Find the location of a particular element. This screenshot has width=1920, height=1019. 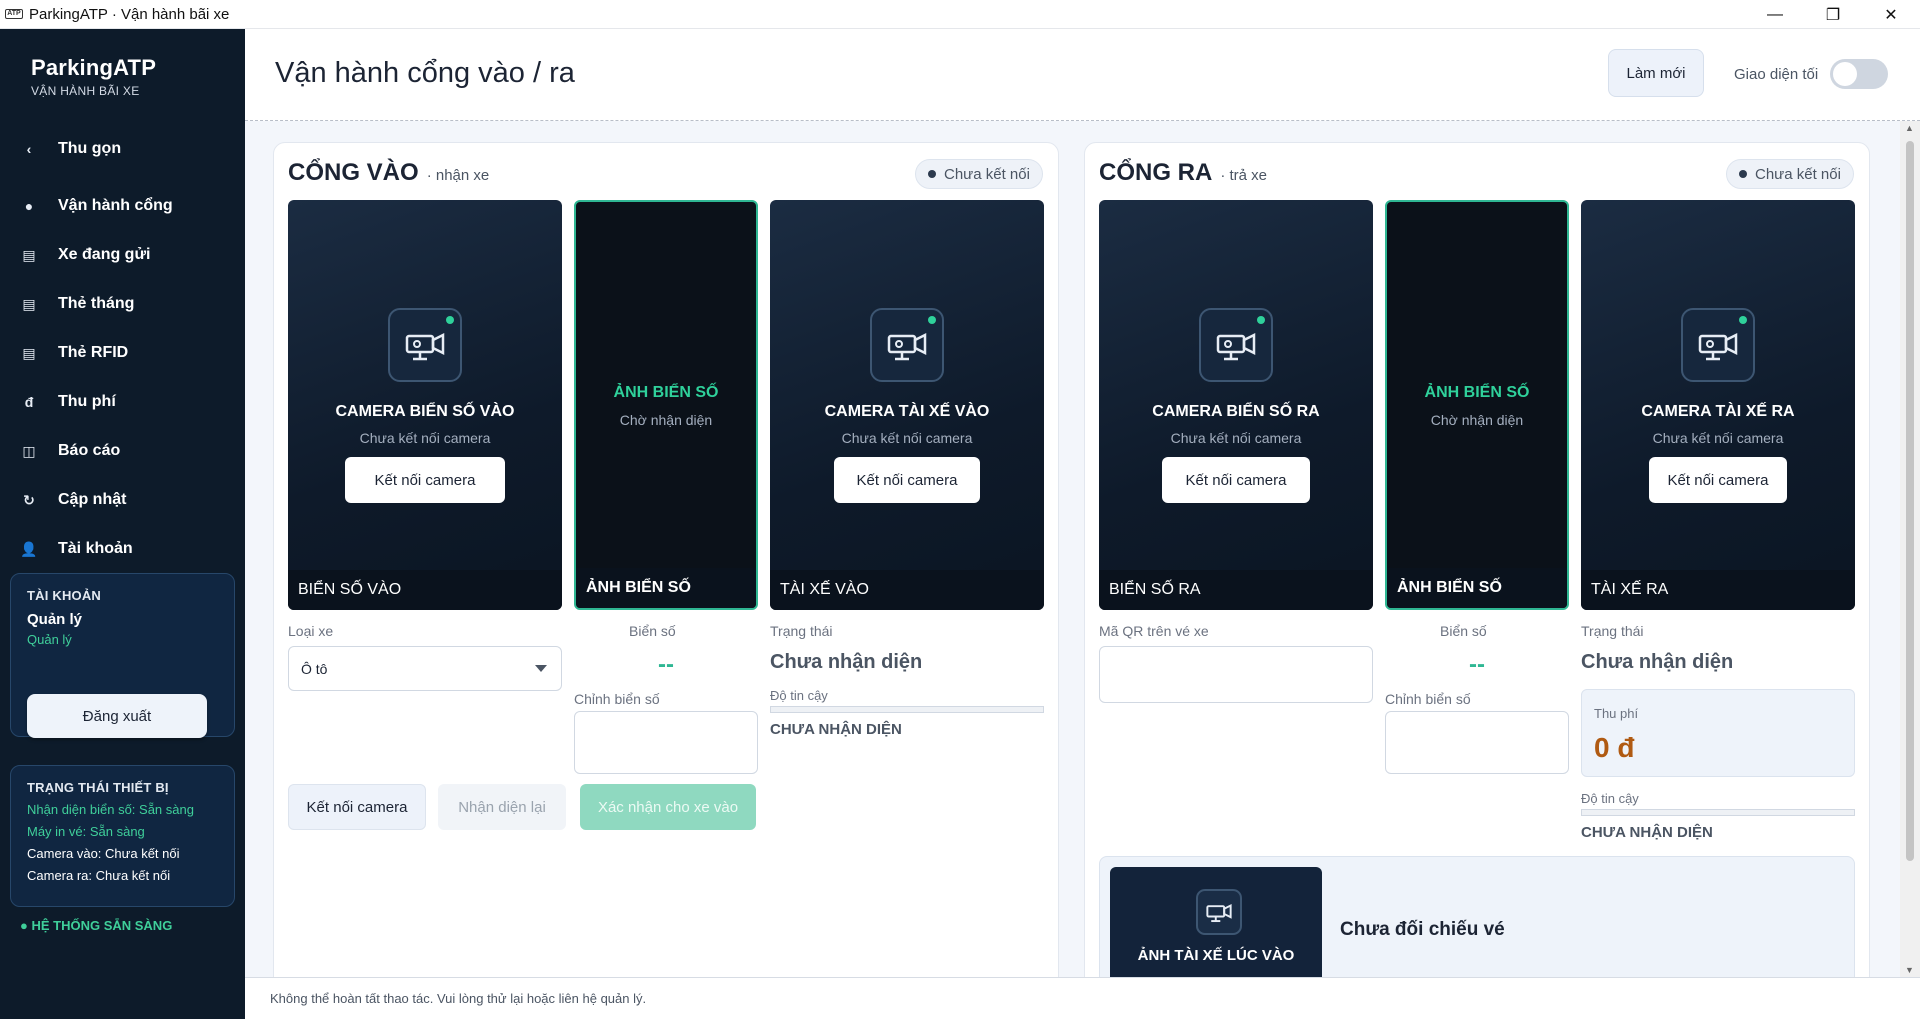

camera-title: CAMERA TÀI XẾ VÀO is located at coordinates (907, 411).